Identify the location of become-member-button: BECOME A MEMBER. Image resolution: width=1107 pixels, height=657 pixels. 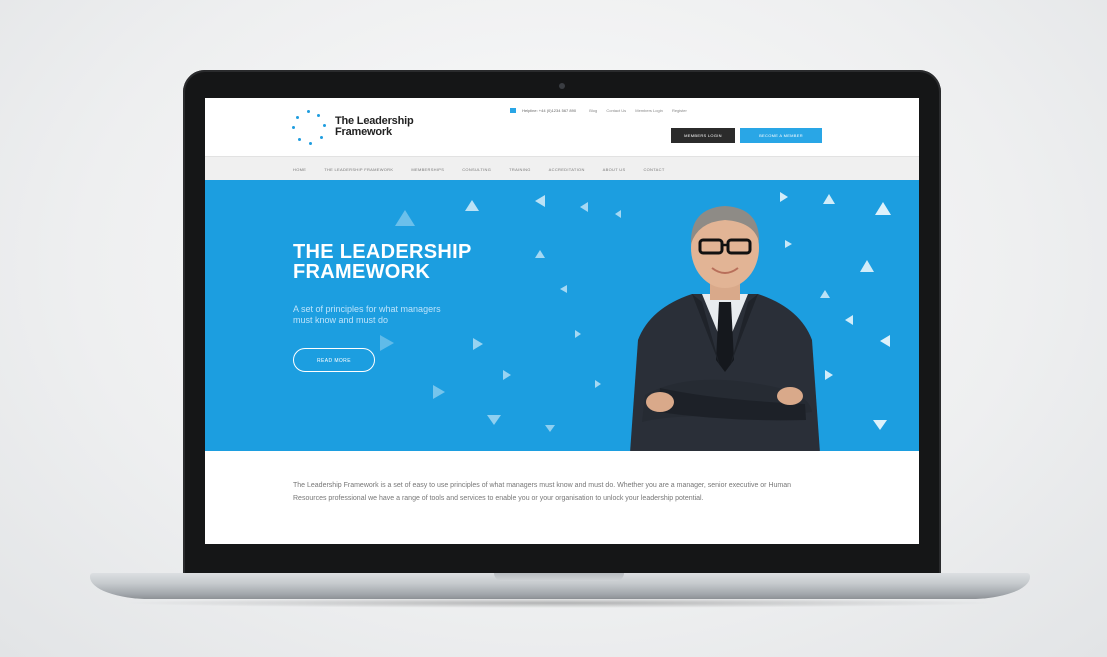
(781, 135).